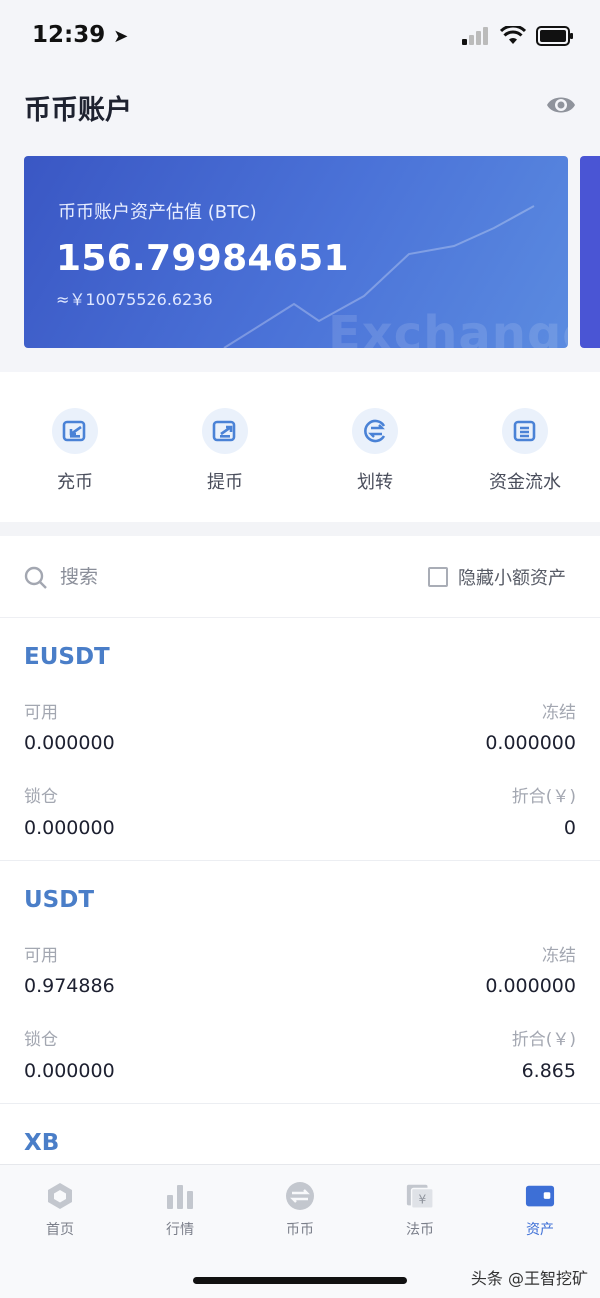 The image size is (600, 1298). I want to click on battery-icon, so click(554, 36).